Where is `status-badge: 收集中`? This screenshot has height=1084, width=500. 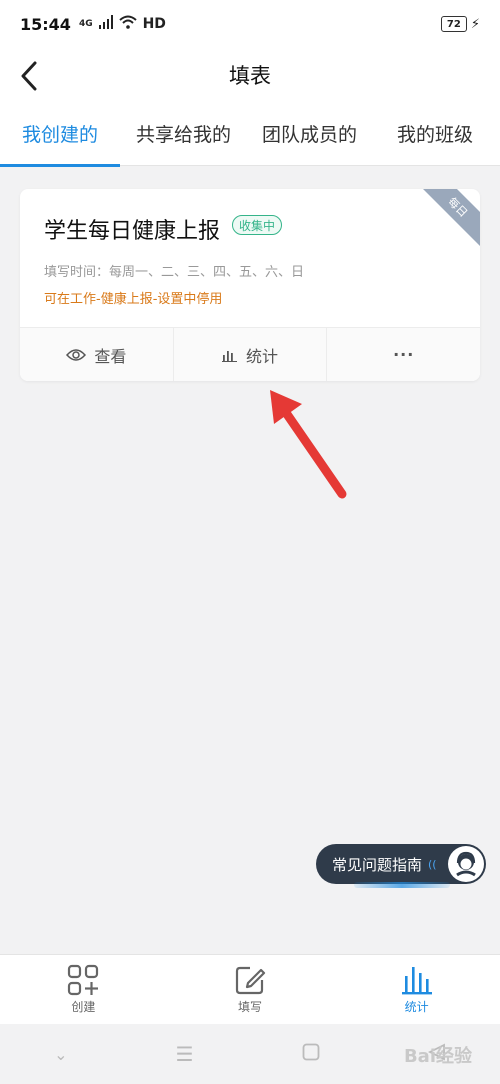
status-badge: 收集中 is located at coordinates (257, 225).